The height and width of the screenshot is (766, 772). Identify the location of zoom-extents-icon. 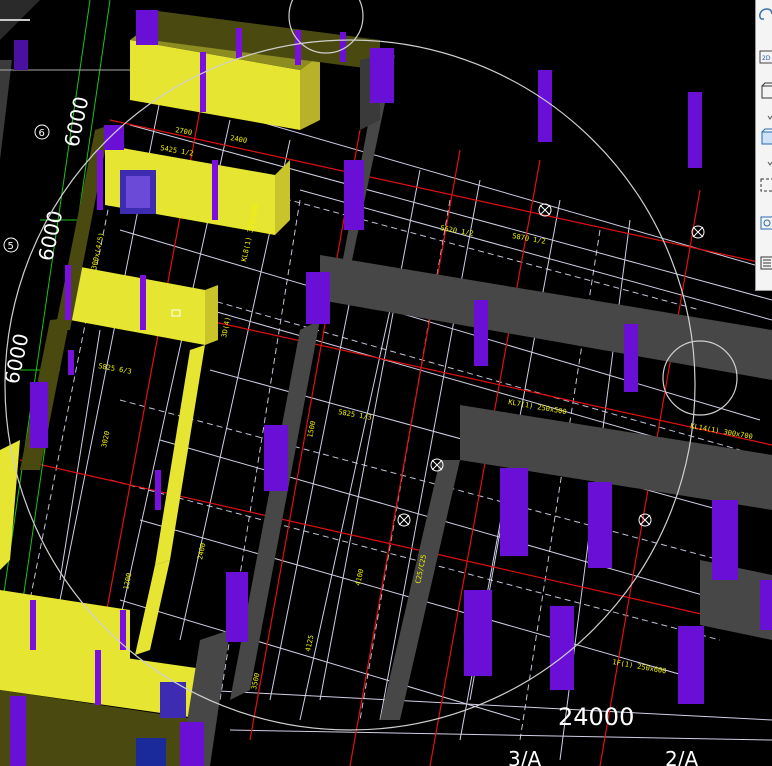
(765, 223).